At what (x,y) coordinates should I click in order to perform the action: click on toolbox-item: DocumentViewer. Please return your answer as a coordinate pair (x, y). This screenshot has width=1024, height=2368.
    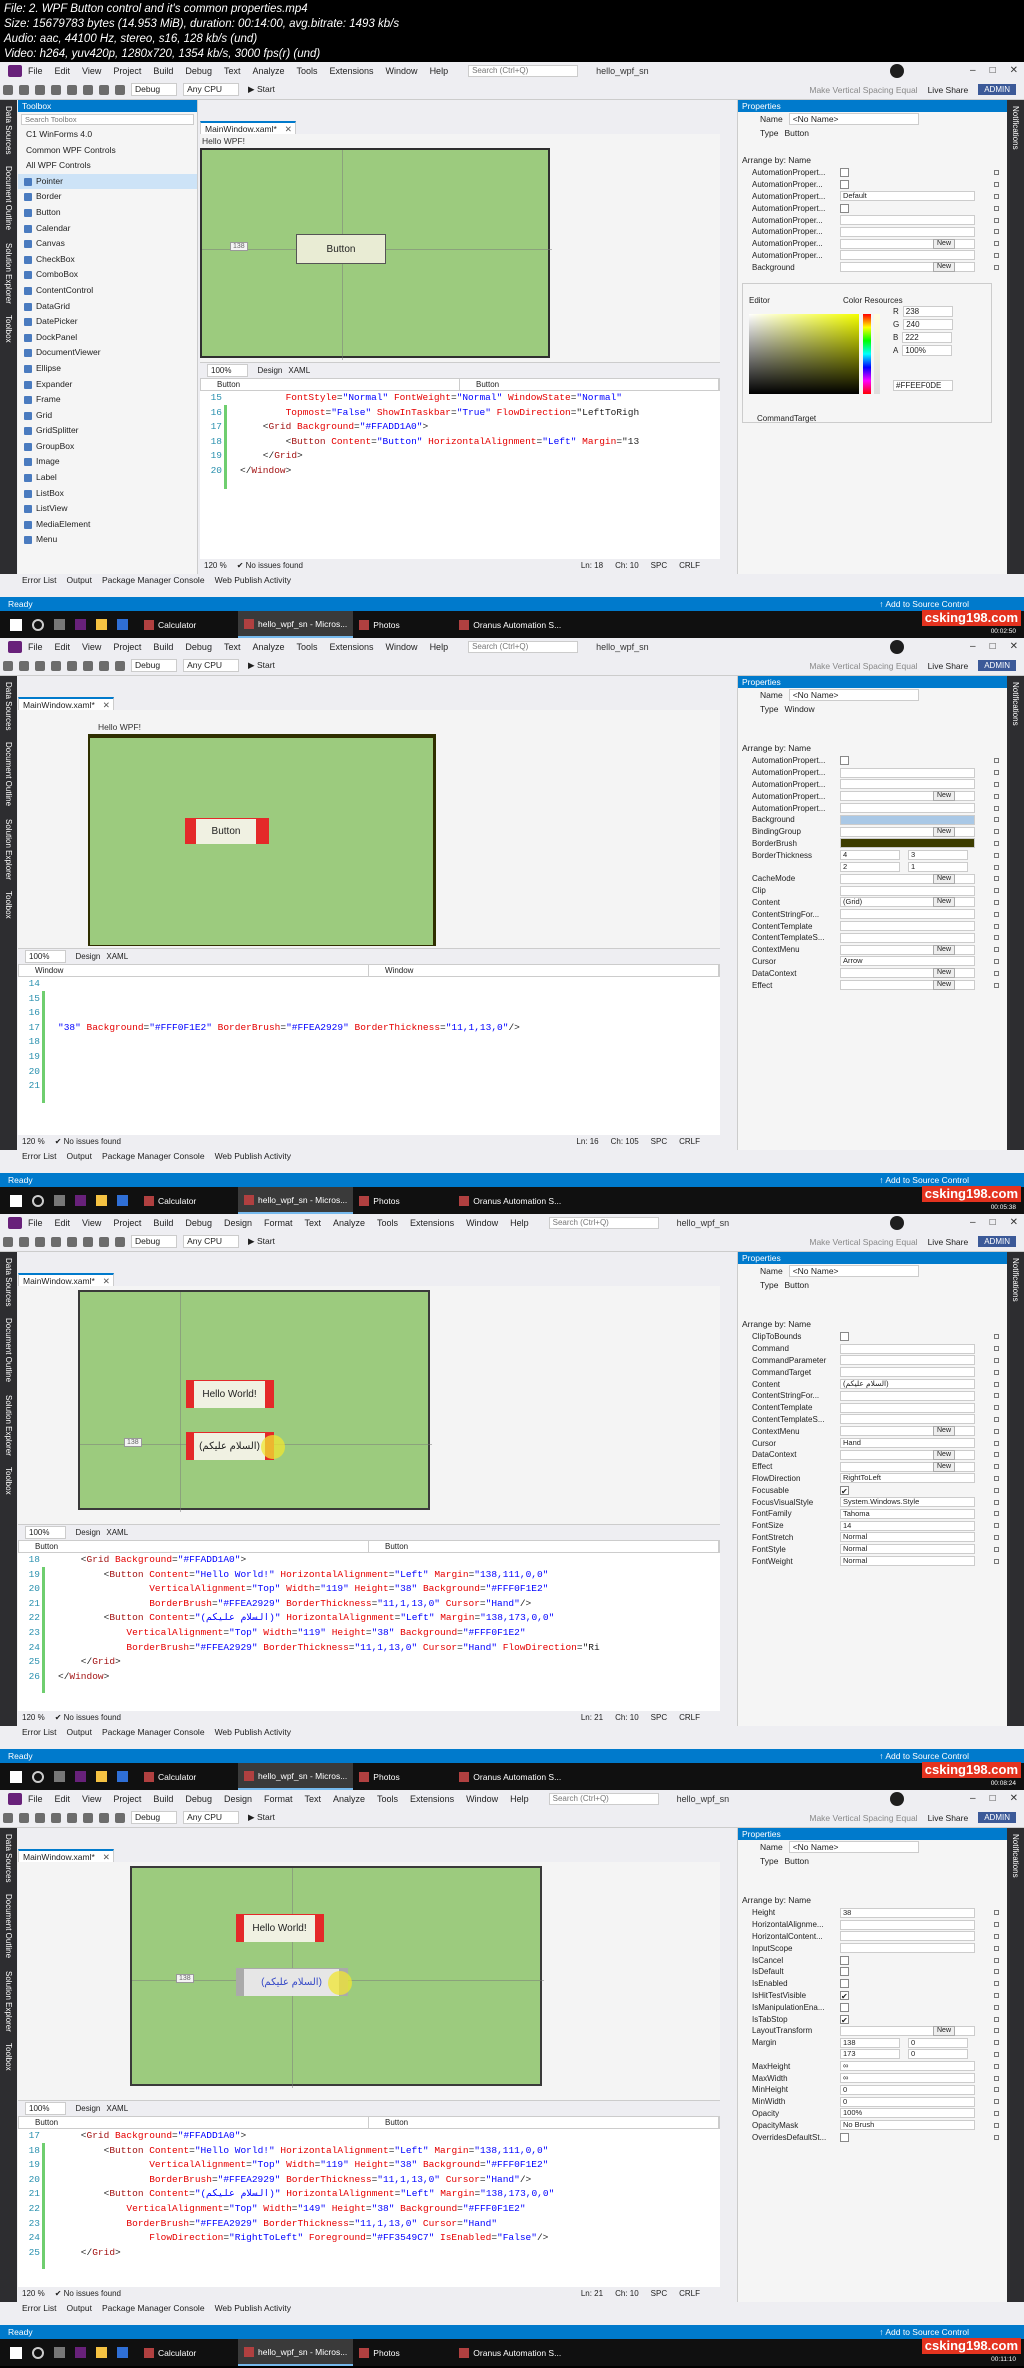
    Looking at the image, I should click on (107, 353).